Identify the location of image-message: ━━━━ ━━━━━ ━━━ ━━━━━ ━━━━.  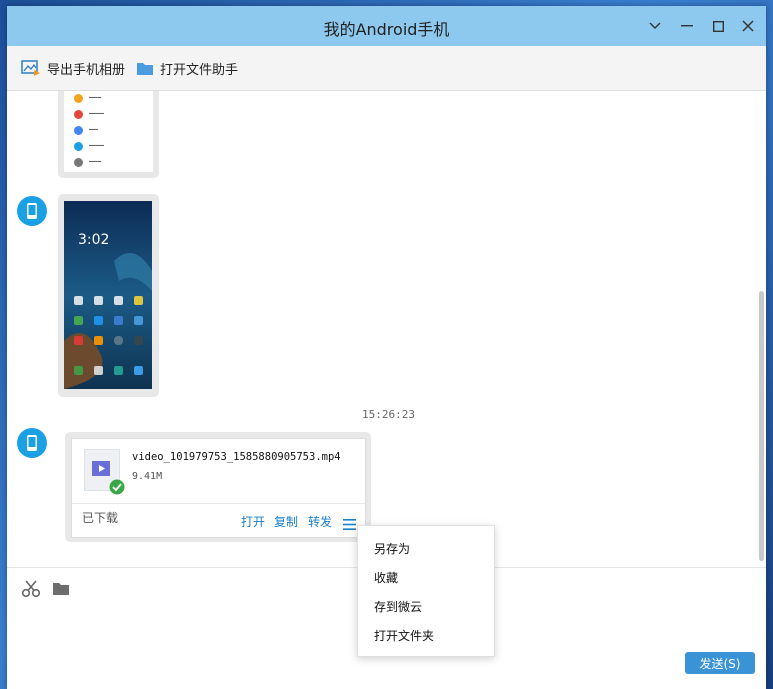
(108, 134).